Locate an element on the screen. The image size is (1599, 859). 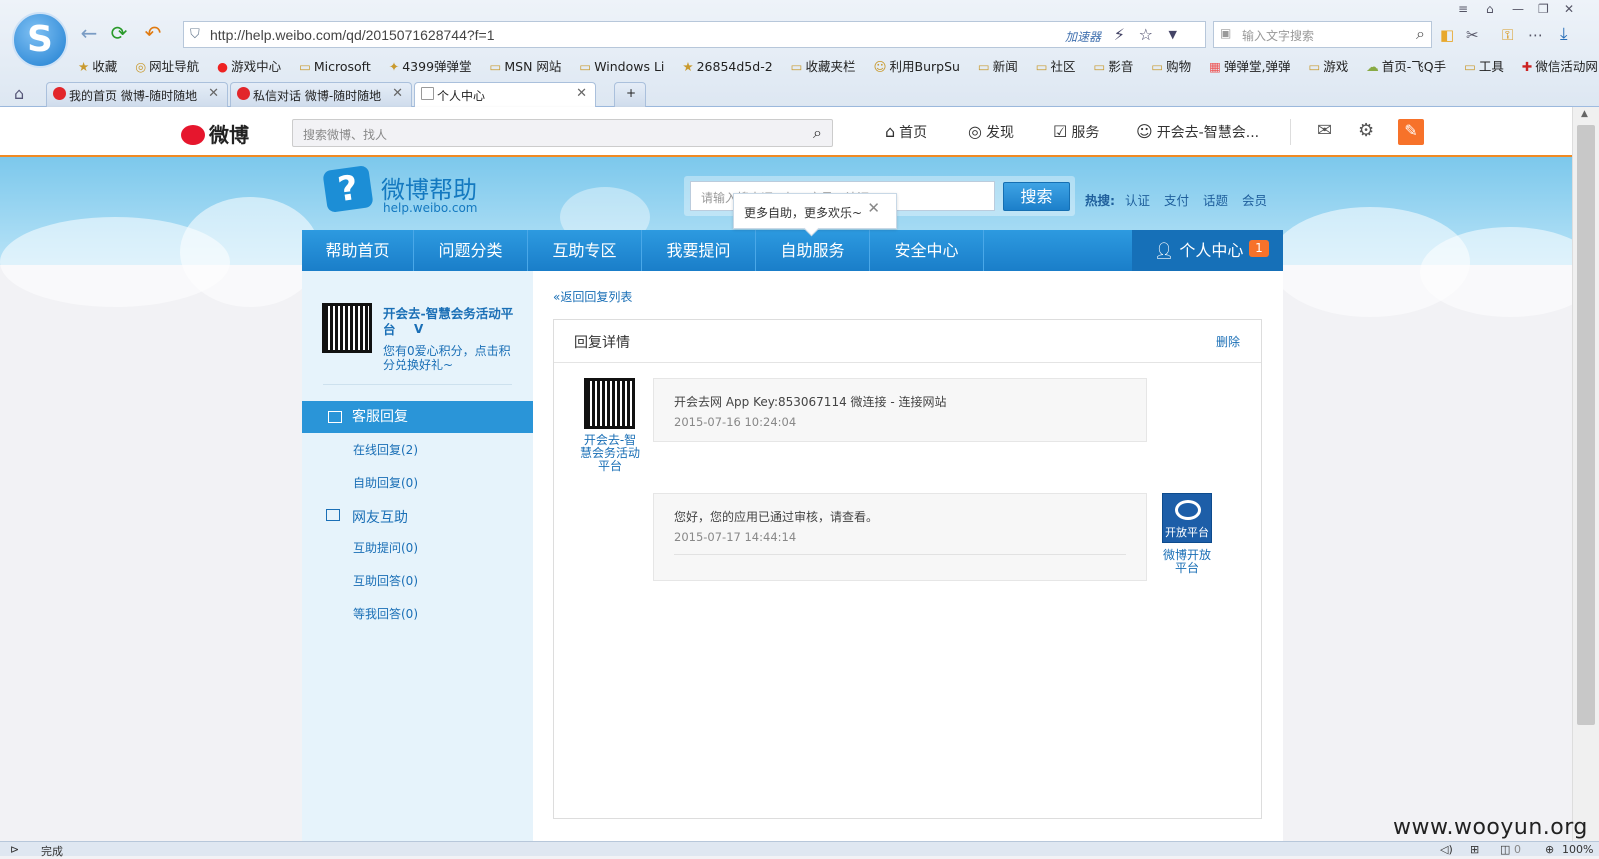
browser-search-input: 输入文字搜索 is located at coordinates (1278, 35).